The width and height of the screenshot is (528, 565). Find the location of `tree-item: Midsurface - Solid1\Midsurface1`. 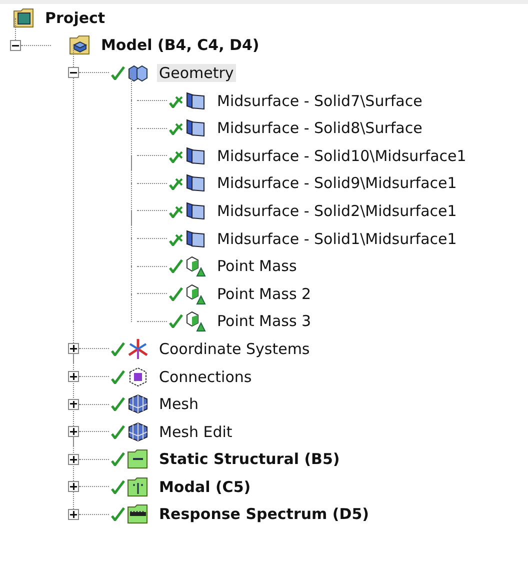

tree-item: Midsurface - Solid1\Midsurface1 is located at coordinates (337, 239).